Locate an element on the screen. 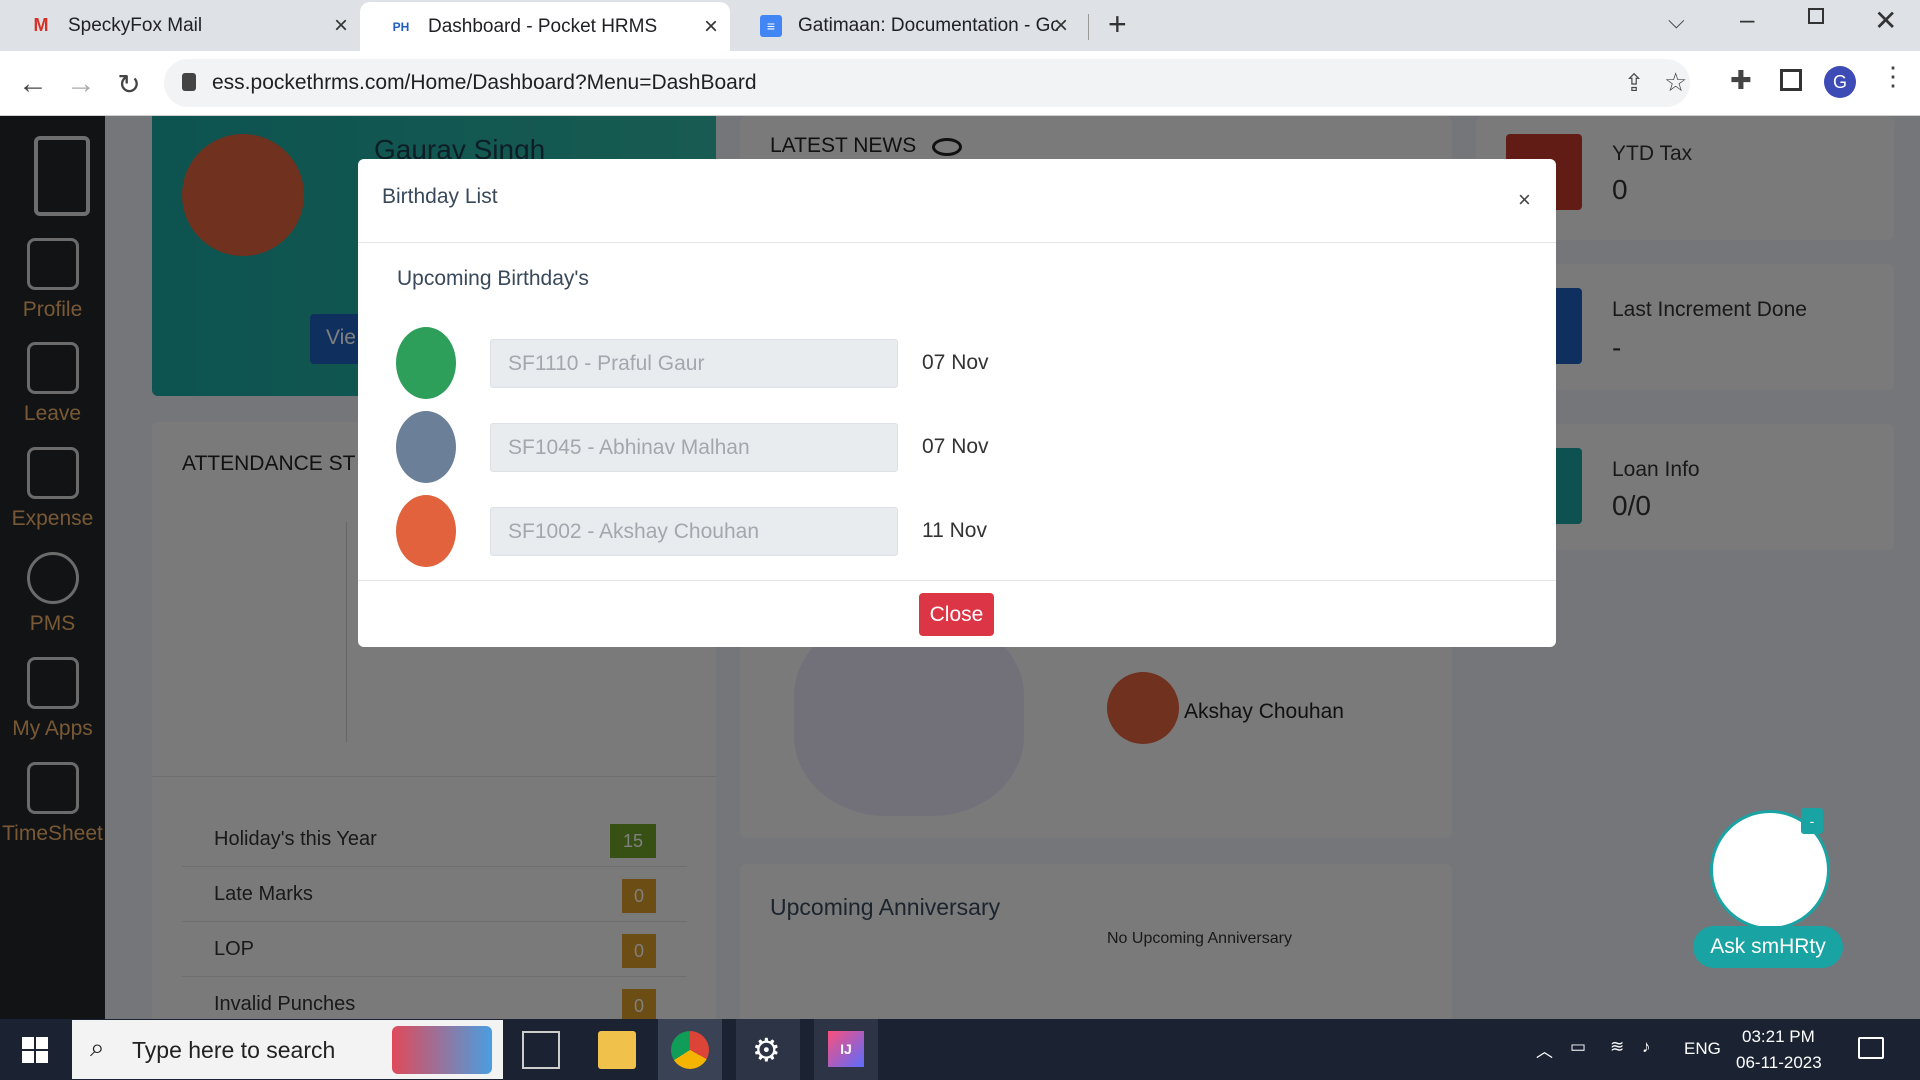 The width and height of the screenshot is (1920, 1080). tab-search-chevron-icon: ⌵ is located at coordinates (1676, 21).